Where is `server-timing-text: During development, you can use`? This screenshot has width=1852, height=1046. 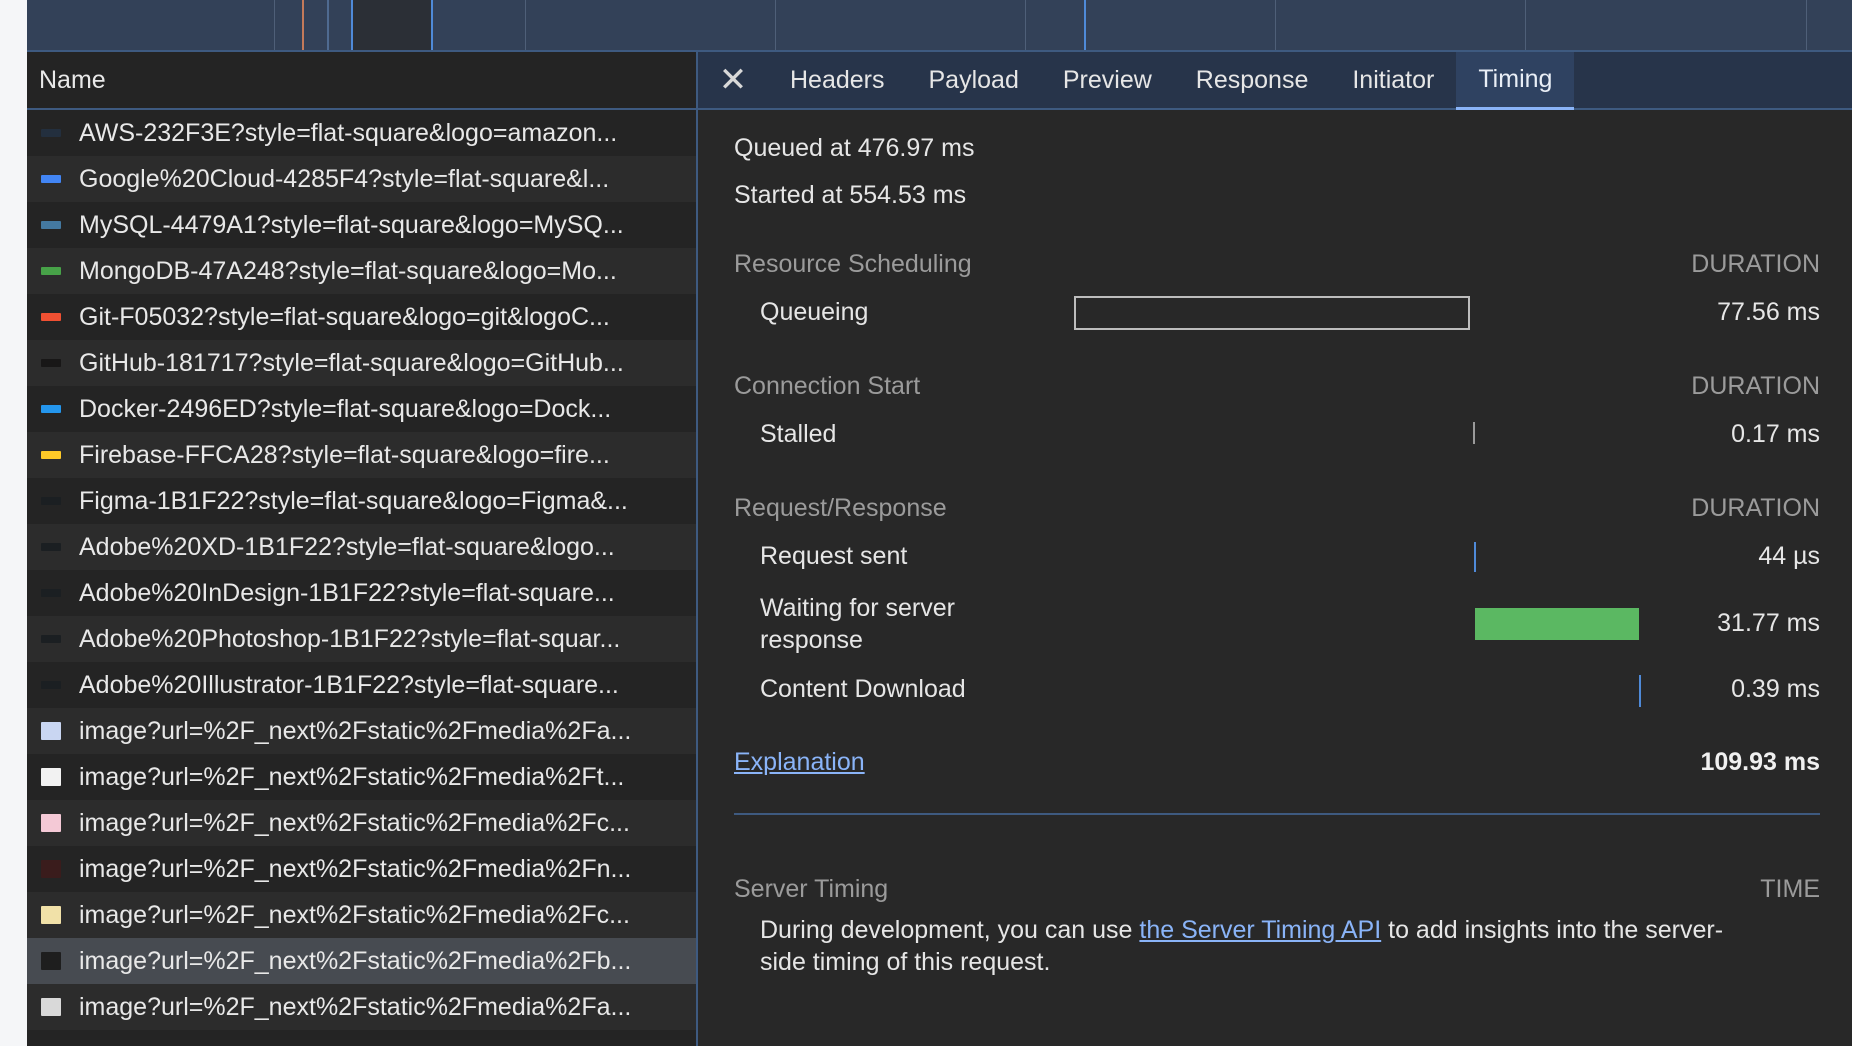
server-timing-text: During development, you can use is located at coordinates (950, 930).